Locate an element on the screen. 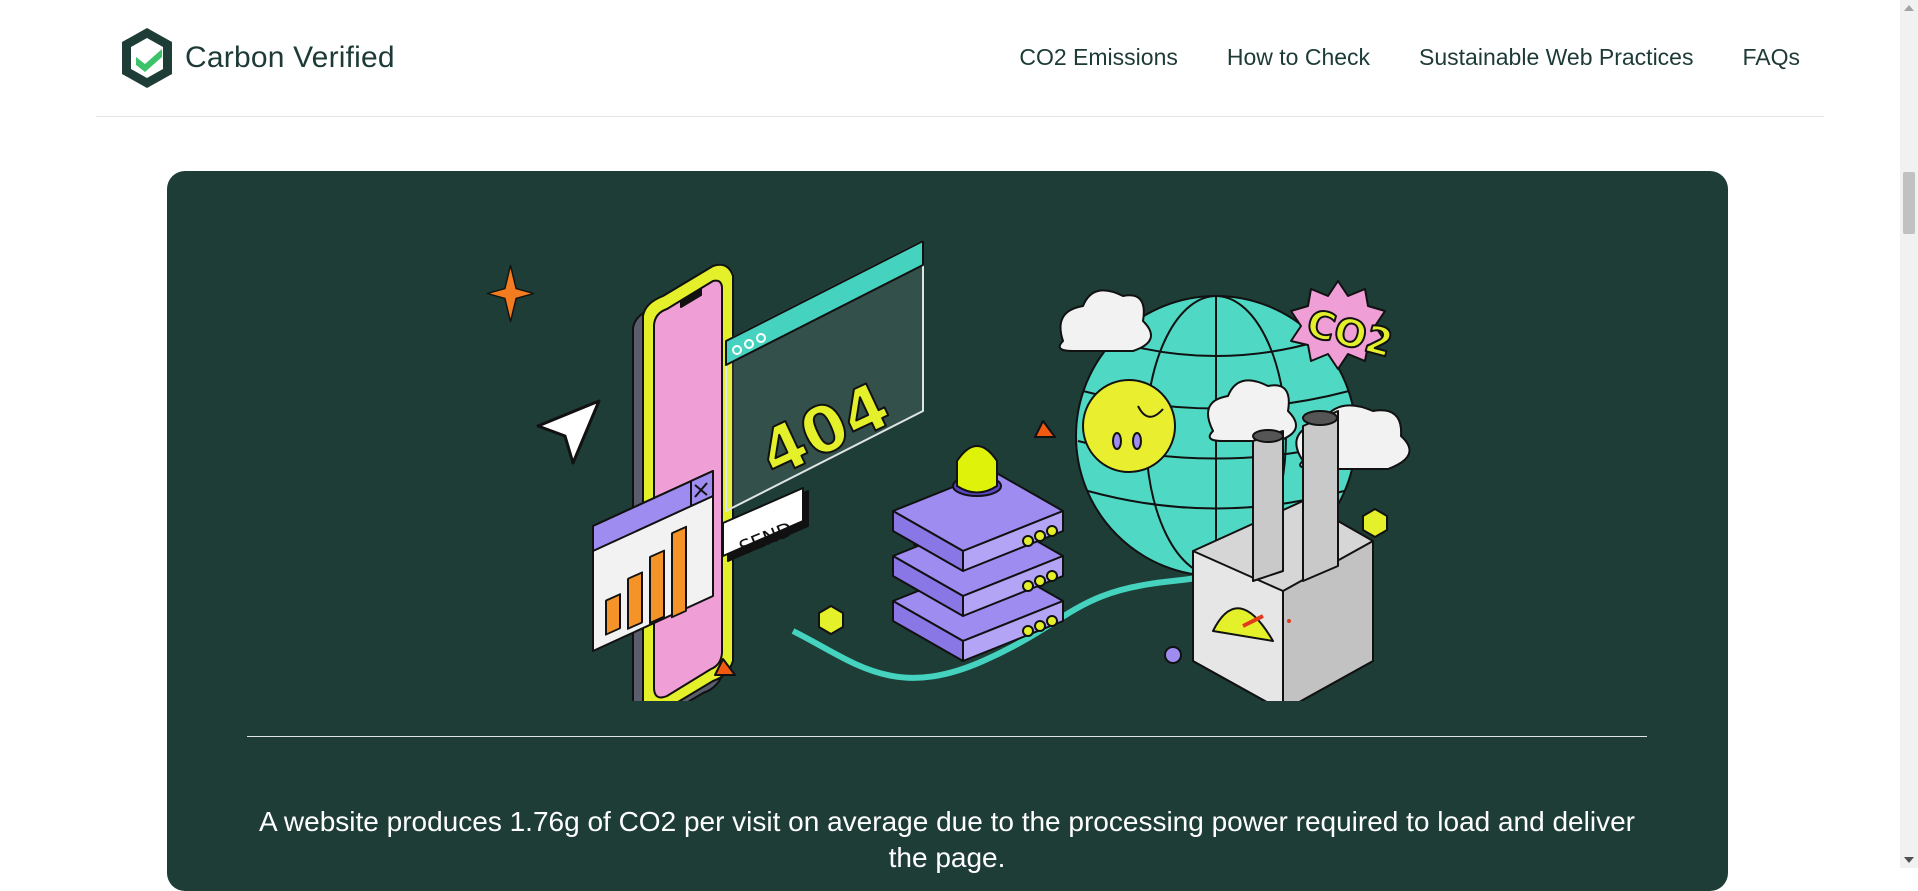 Image resolution: width=1918 pixels, height=891 pixels. hexagon-check-icon is located at coordinates (147, 58).